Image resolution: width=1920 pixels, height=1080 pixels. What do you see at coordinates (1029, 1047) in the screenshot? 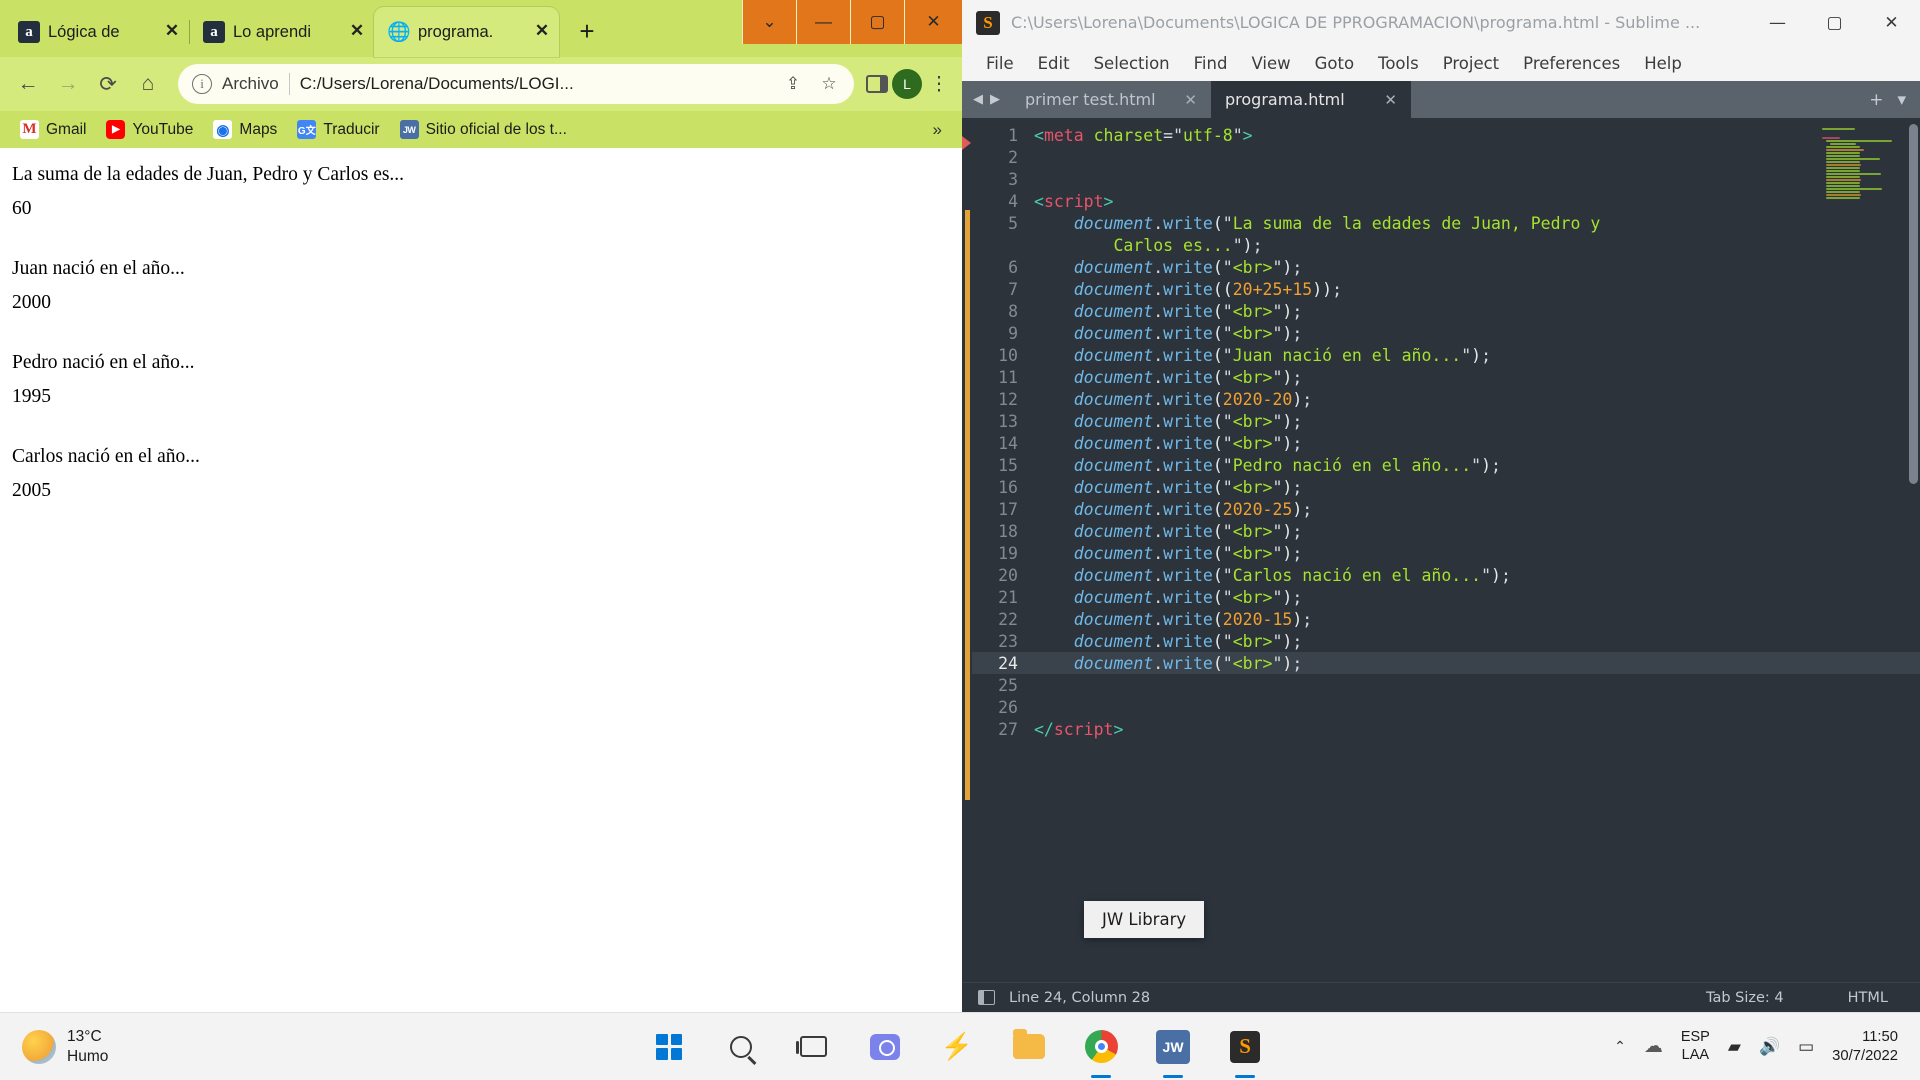
I see `file-explorer-button` at bounding box center [1029, 1047].